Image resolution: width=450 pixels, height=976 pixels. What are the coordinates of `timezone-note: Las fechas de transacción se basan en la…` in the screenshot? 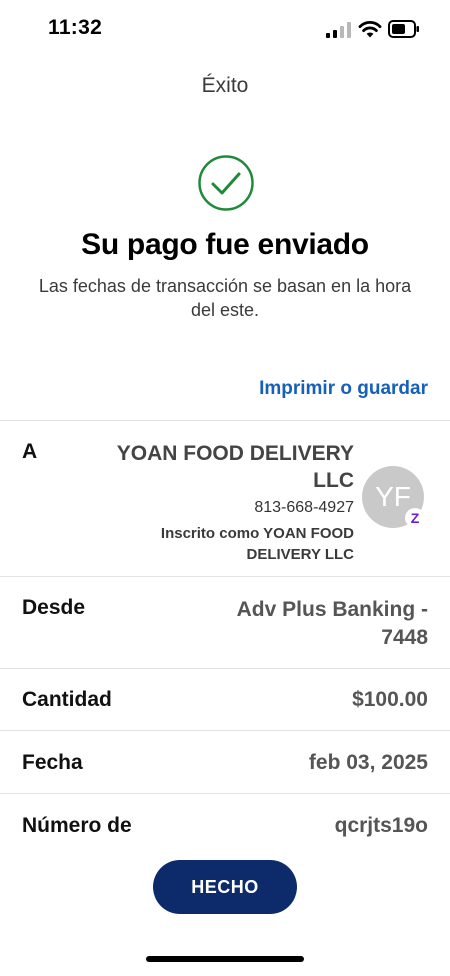 It's located at (225, 298).